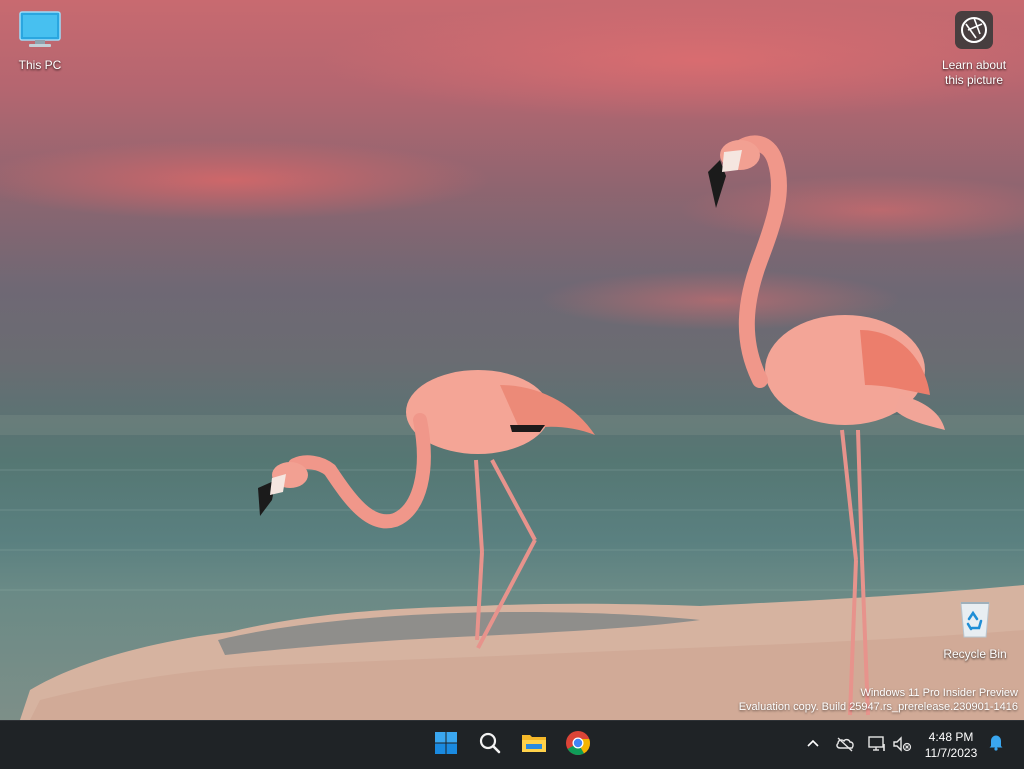  What do you see at coordinates (951, 753) in the screenshot?
I see `clock-date: 11/7/2023` at bounding box center [951, 753].